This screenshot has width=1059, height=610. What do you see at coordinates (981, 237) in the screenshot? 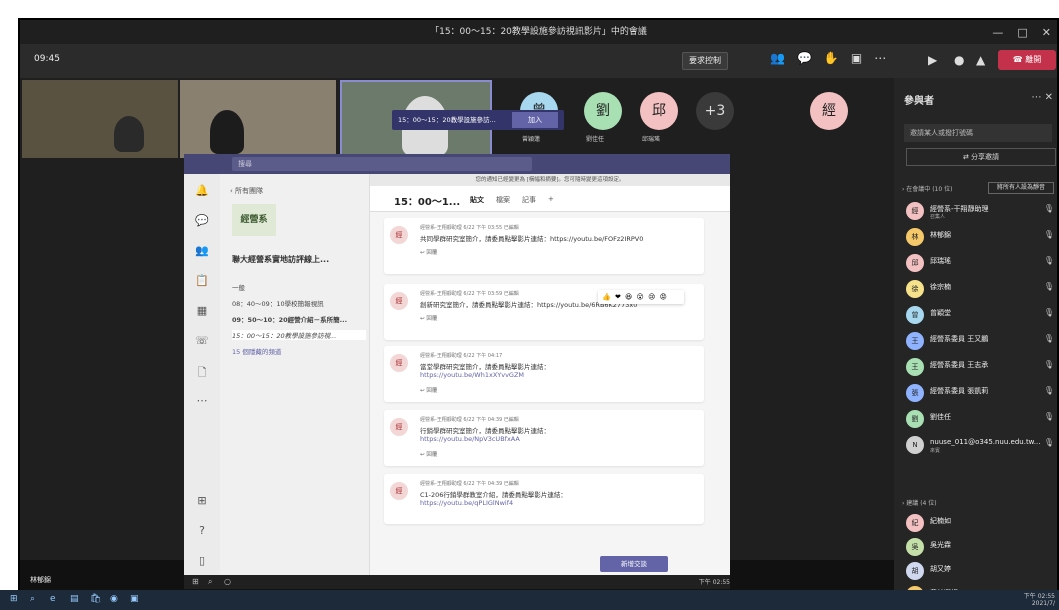
I see `participant-row: 林林郁錦 🎙` at bounding box center [981, 237].